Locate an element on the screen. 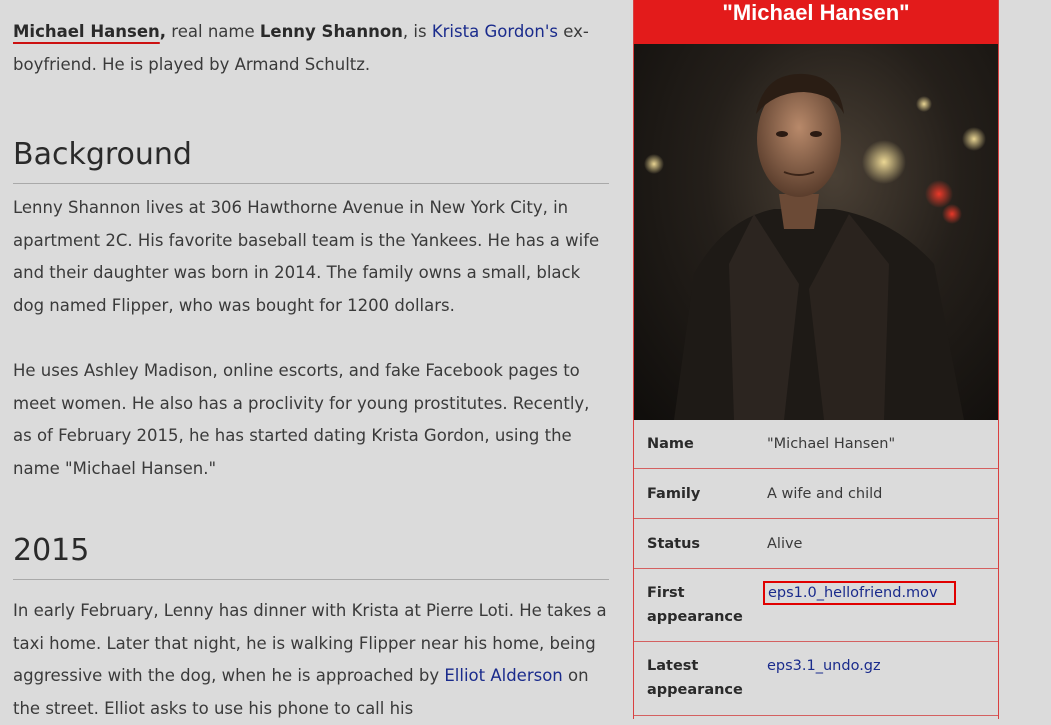 The height and width of the screenshot is (725, 1051). latest-appearance-link: eps3.1_undo.gz is located at coordinates (824, 666).